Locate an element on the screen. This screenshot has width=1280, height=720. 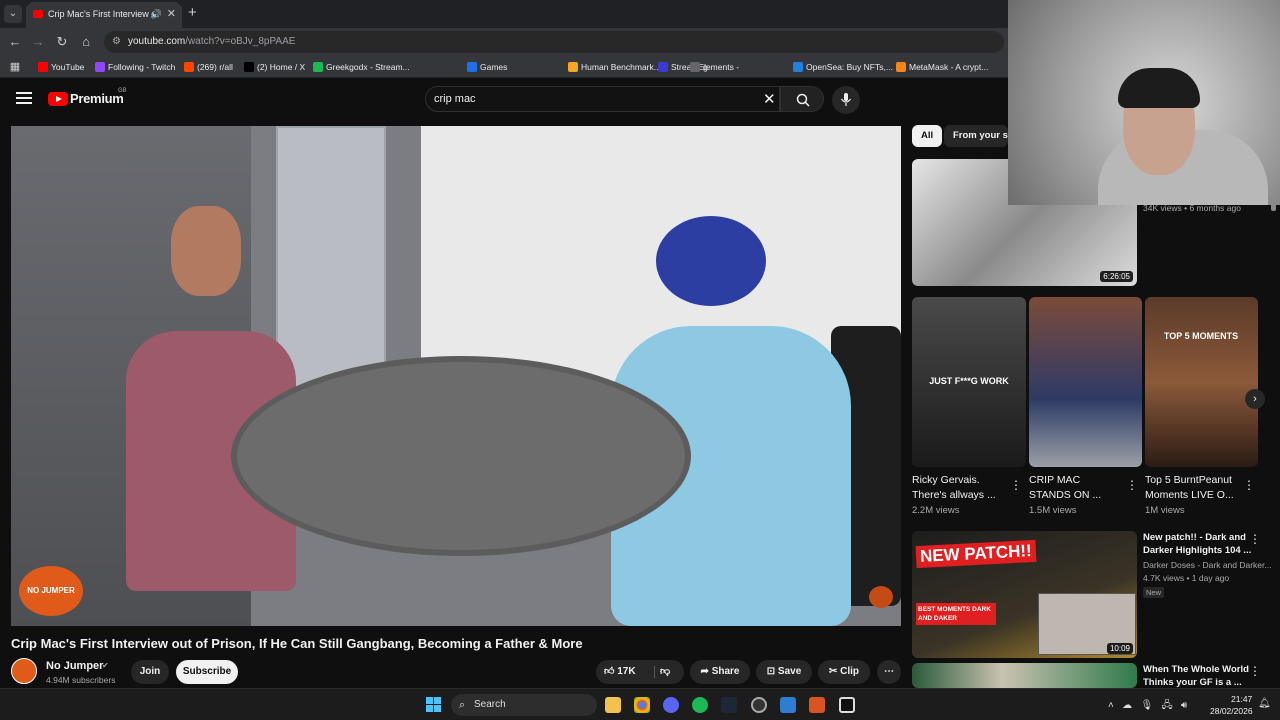
browser-tab-strip: ⌄ Crip Mac's First Interview o 🔊 ✕ + is located at coordinates (504, 14).